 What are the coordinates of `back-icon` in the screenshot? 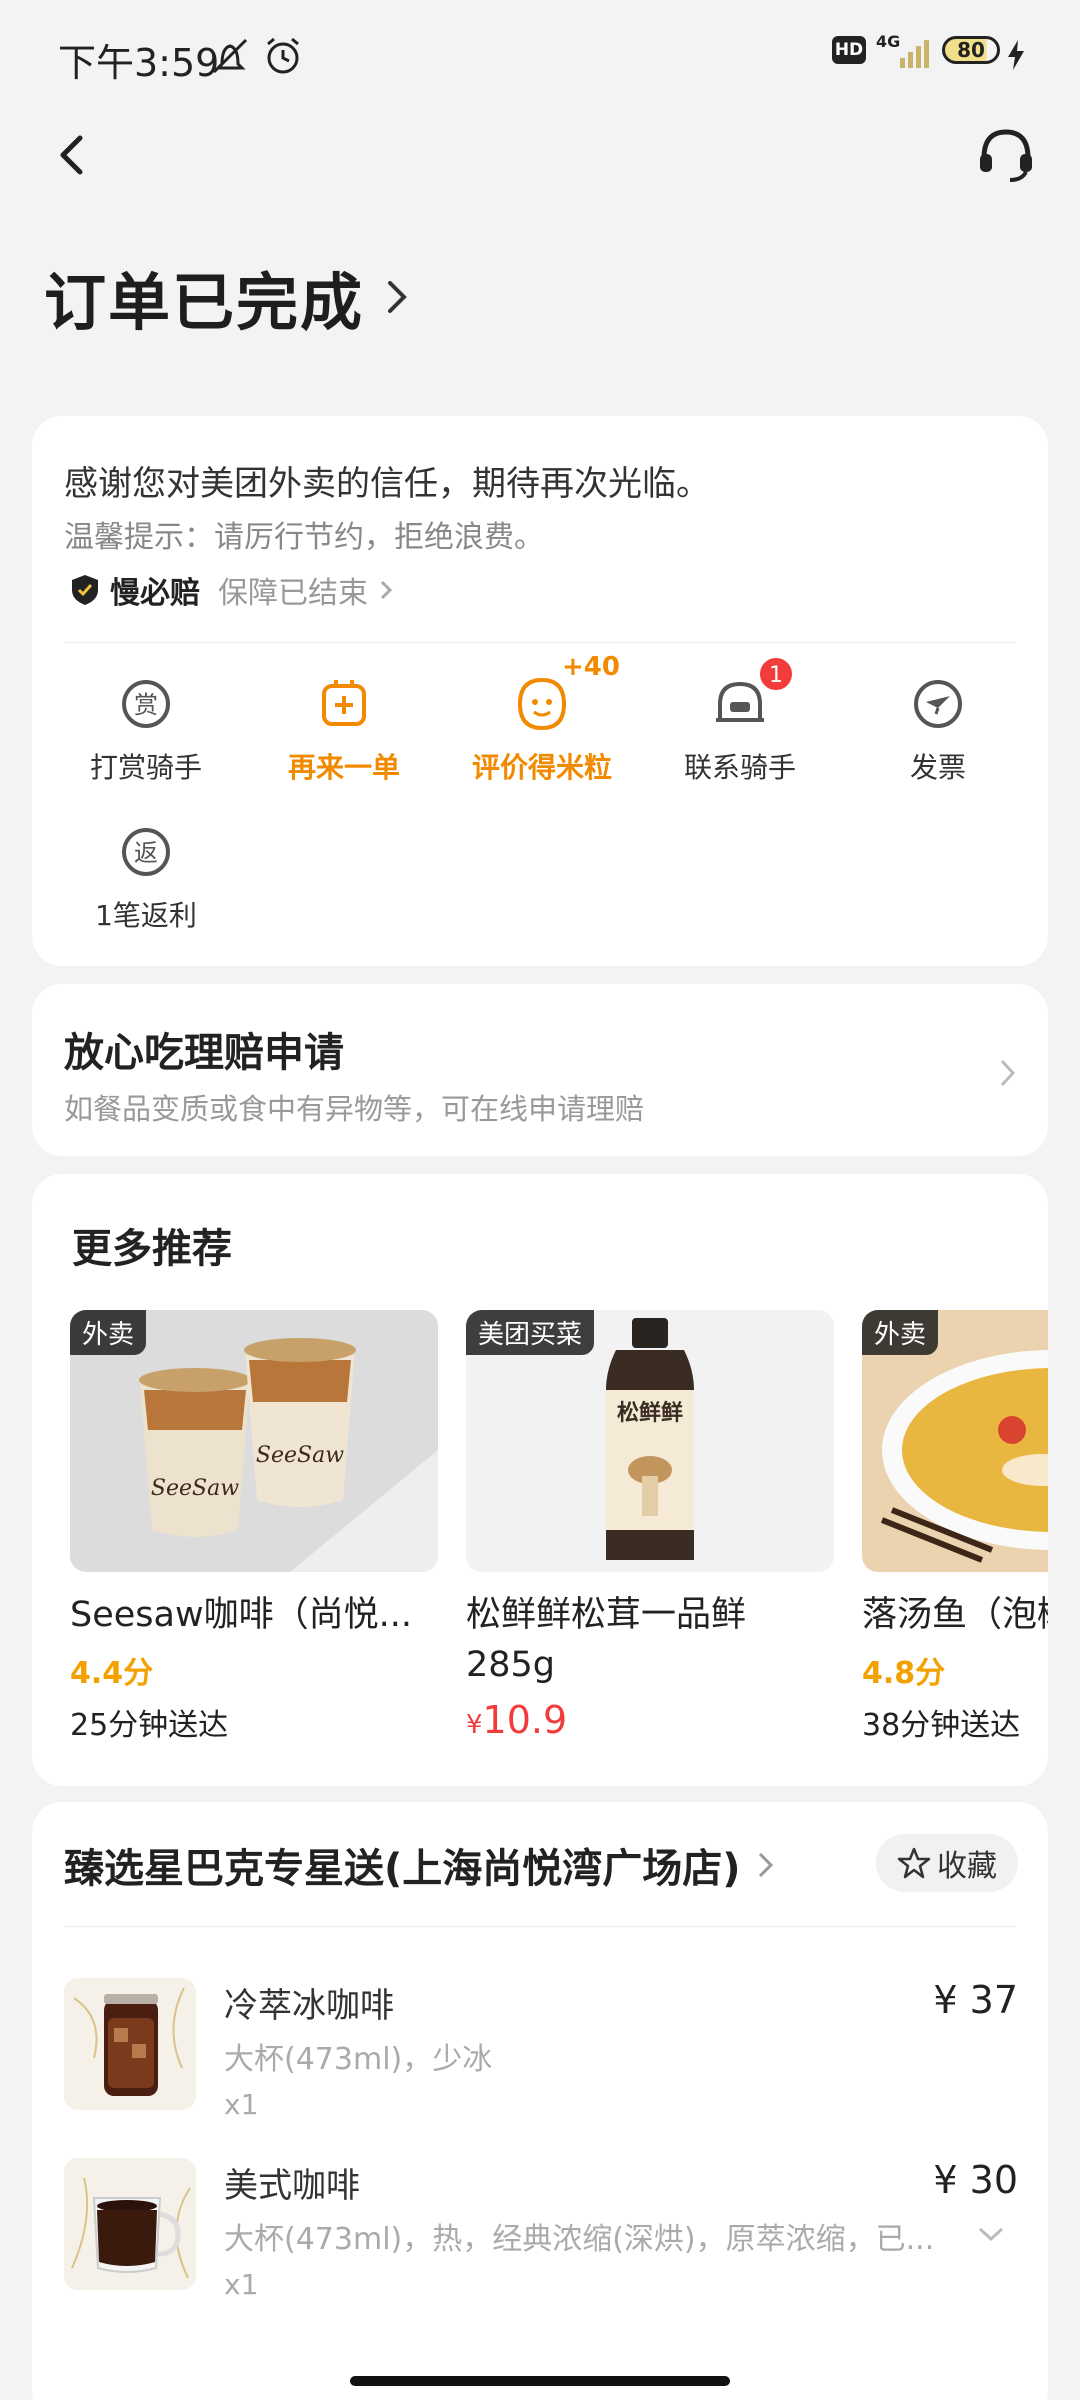 It's located at (73, 155).